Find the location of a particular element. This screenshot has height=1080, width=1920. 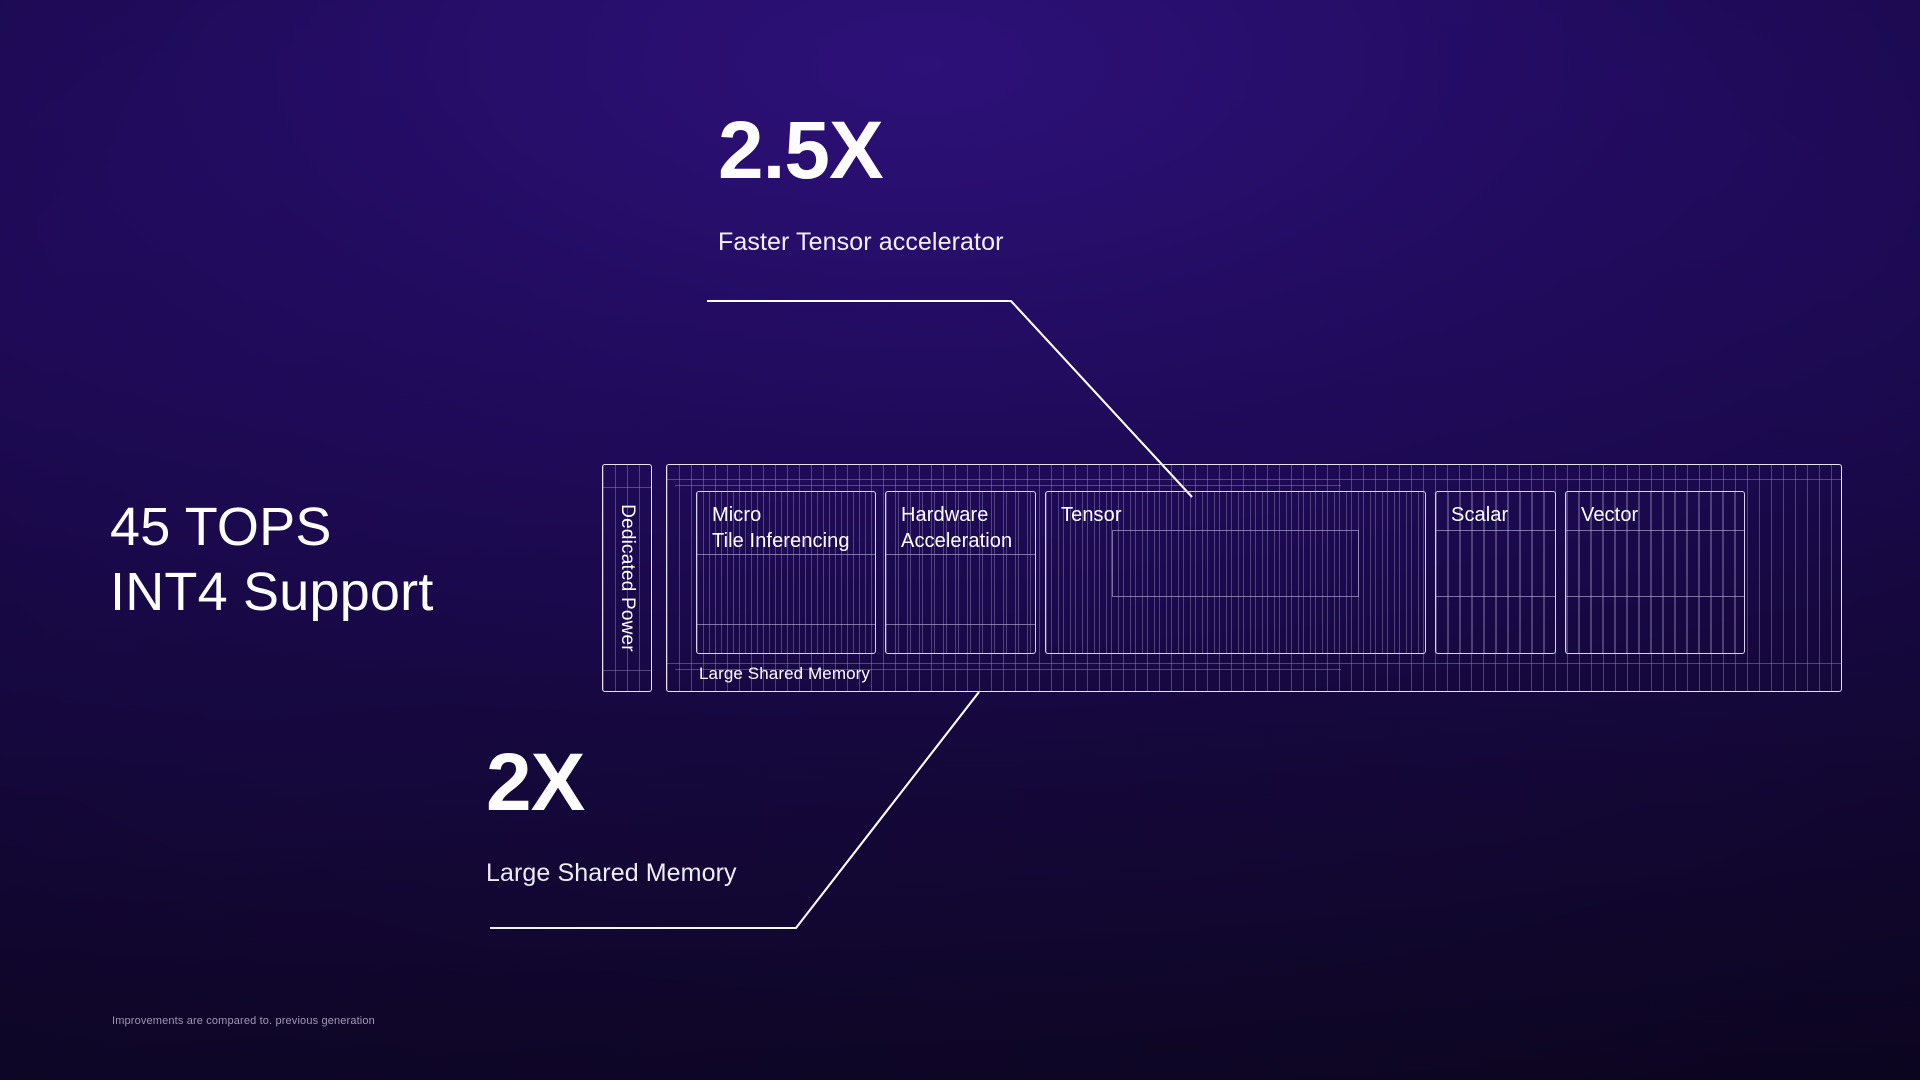

chip-block-micro-tile-inferencing: Micro Tile Inferencing is located at coordinates (786, 572).